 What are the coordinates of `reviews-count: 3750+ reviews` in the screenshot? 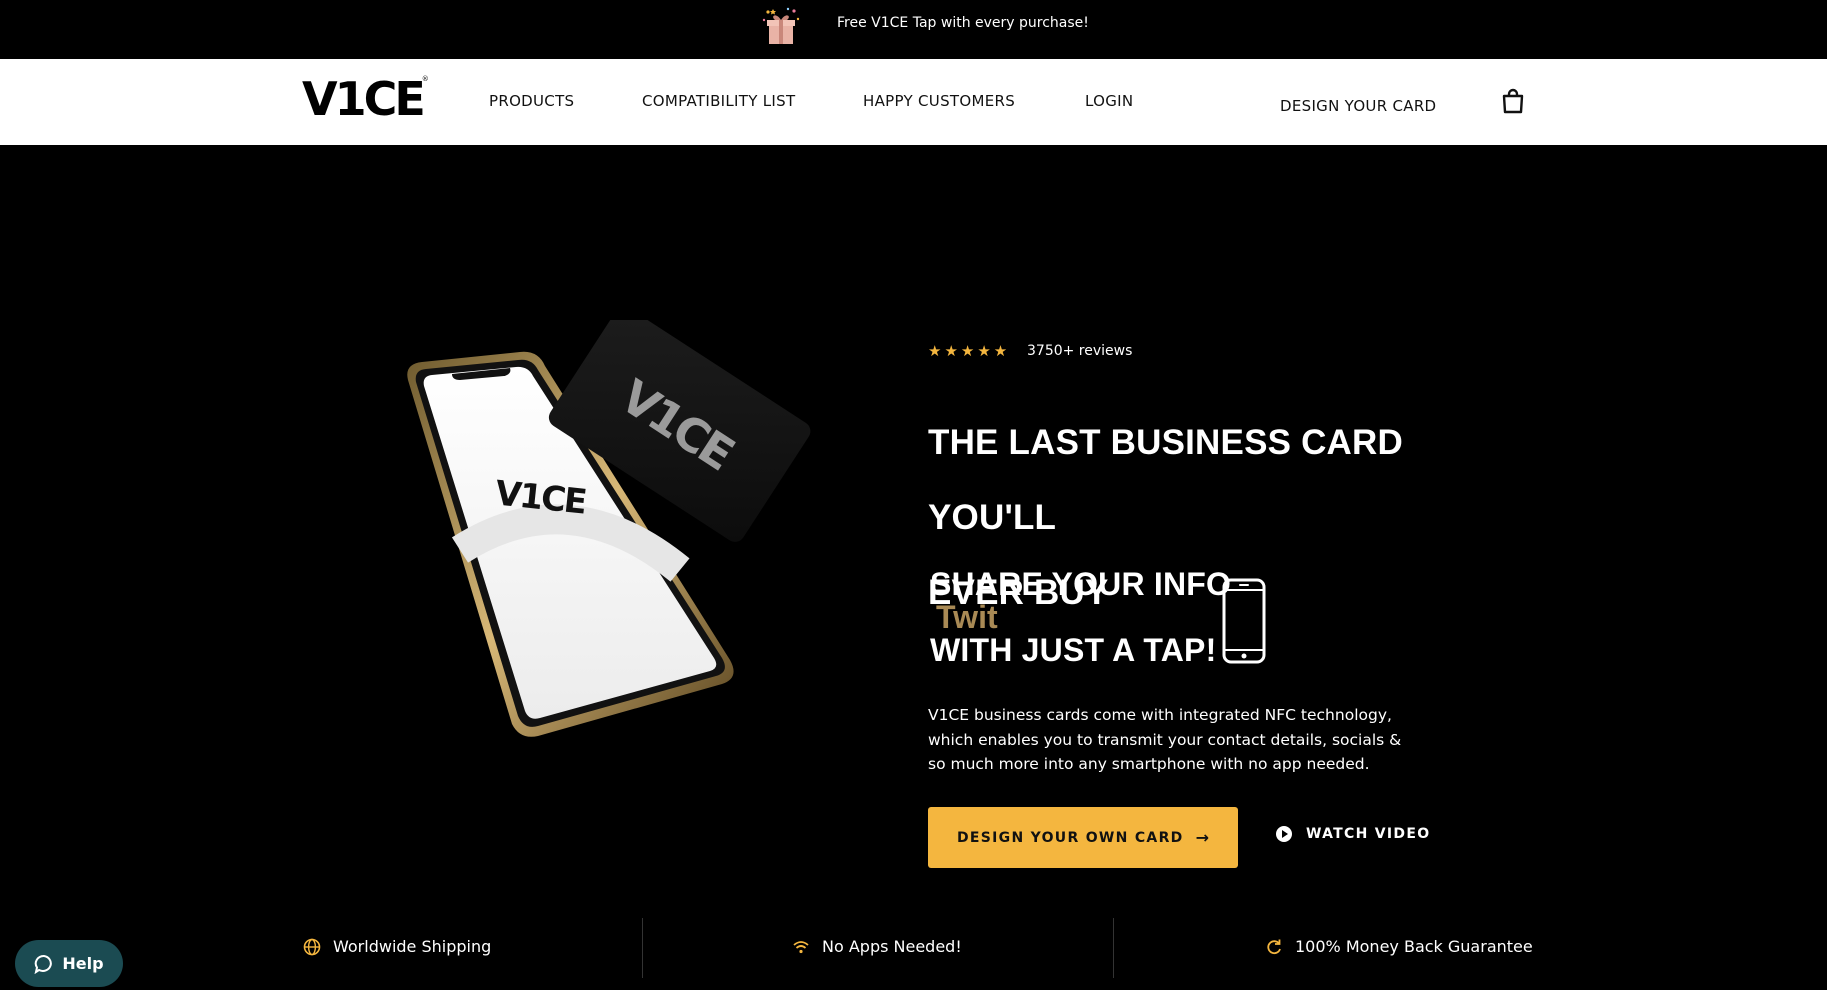 It's located at (1079, 351).